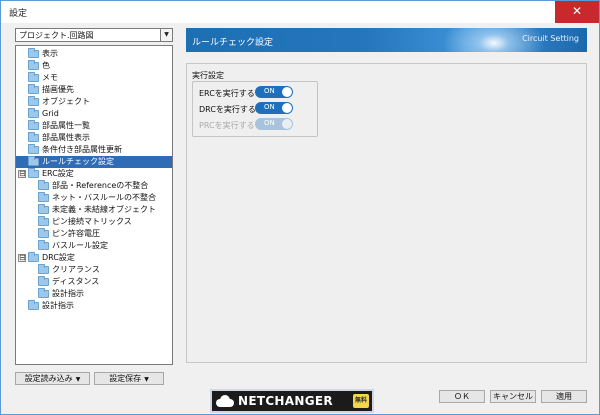 This screenshot has width=600, height=415. I want to click on project-select-value: プロジェクト.回路図, so click(56, 35).